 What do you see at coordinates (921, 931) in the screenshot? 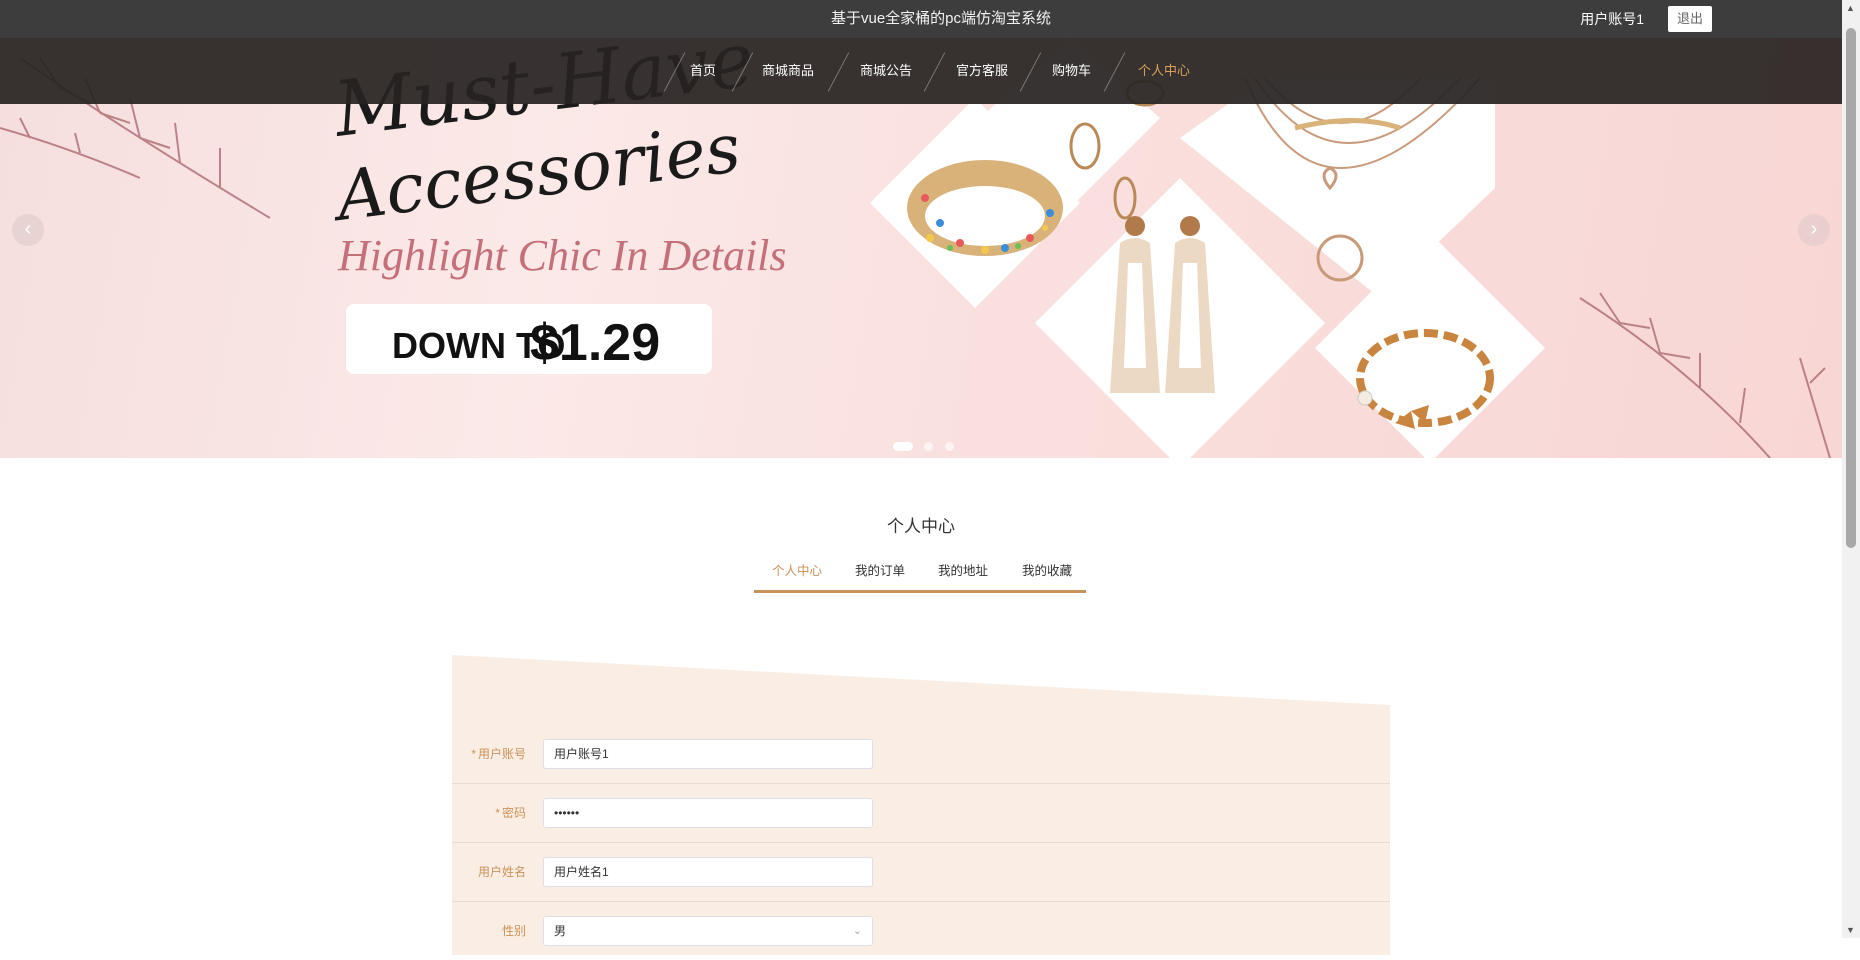
I see `form-row-gender: 性别 男 ⌄` at bounding box center [921, 931].